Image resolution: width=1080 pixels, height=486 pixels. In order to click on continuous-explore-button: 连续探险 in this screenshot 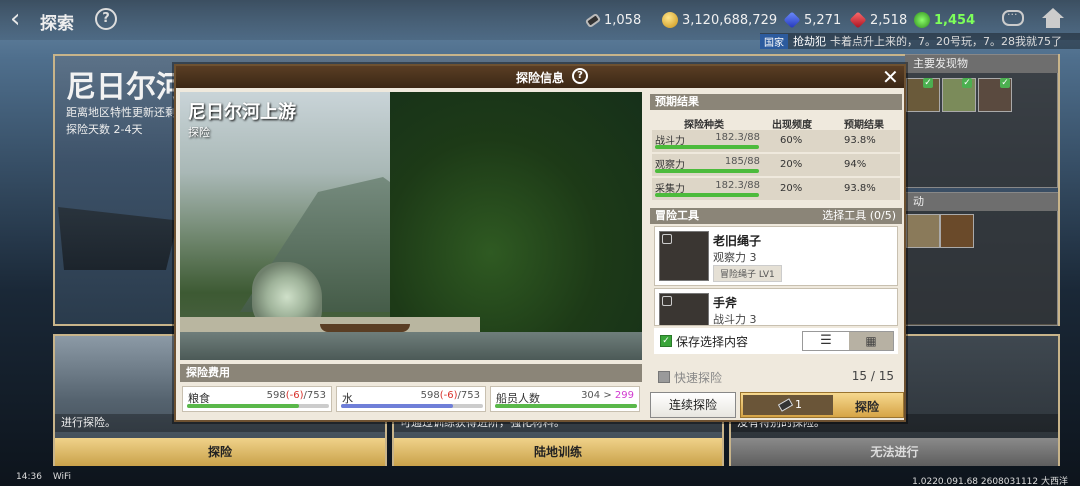, I will do `click(693, 405)`.